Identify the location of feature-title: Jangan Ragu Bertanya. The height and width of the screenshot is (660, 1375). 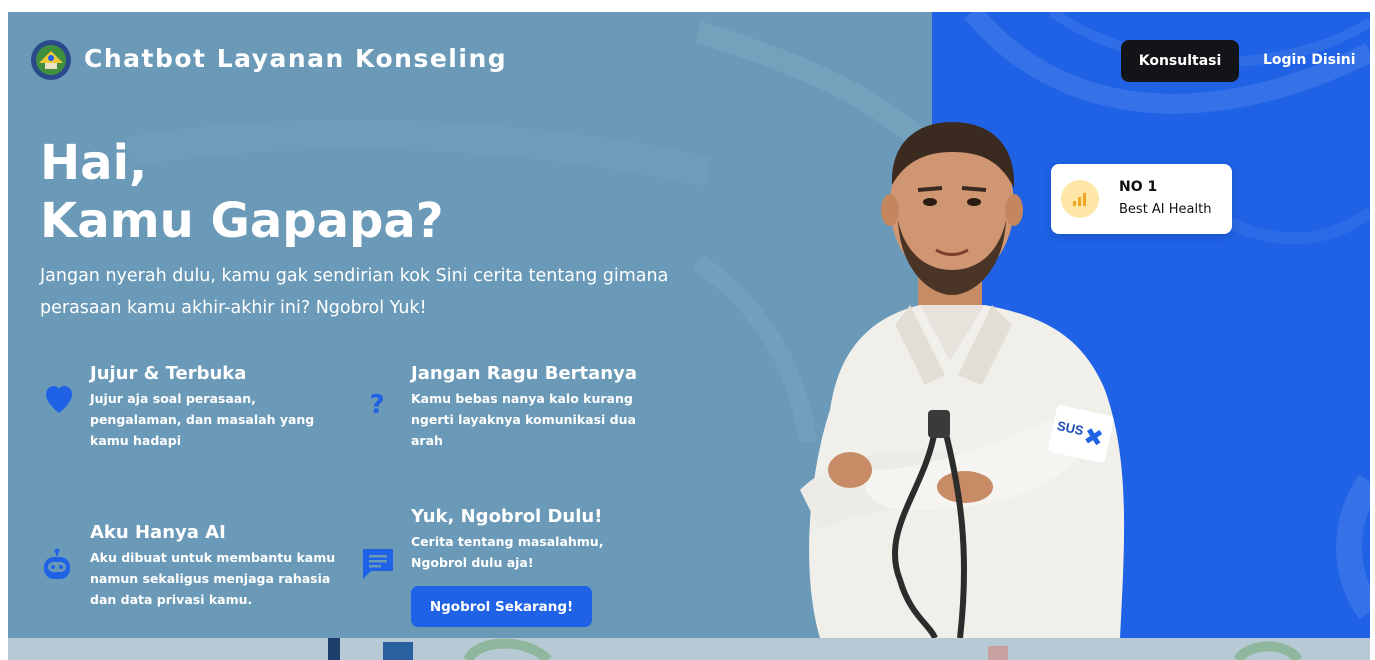
(524, 373).